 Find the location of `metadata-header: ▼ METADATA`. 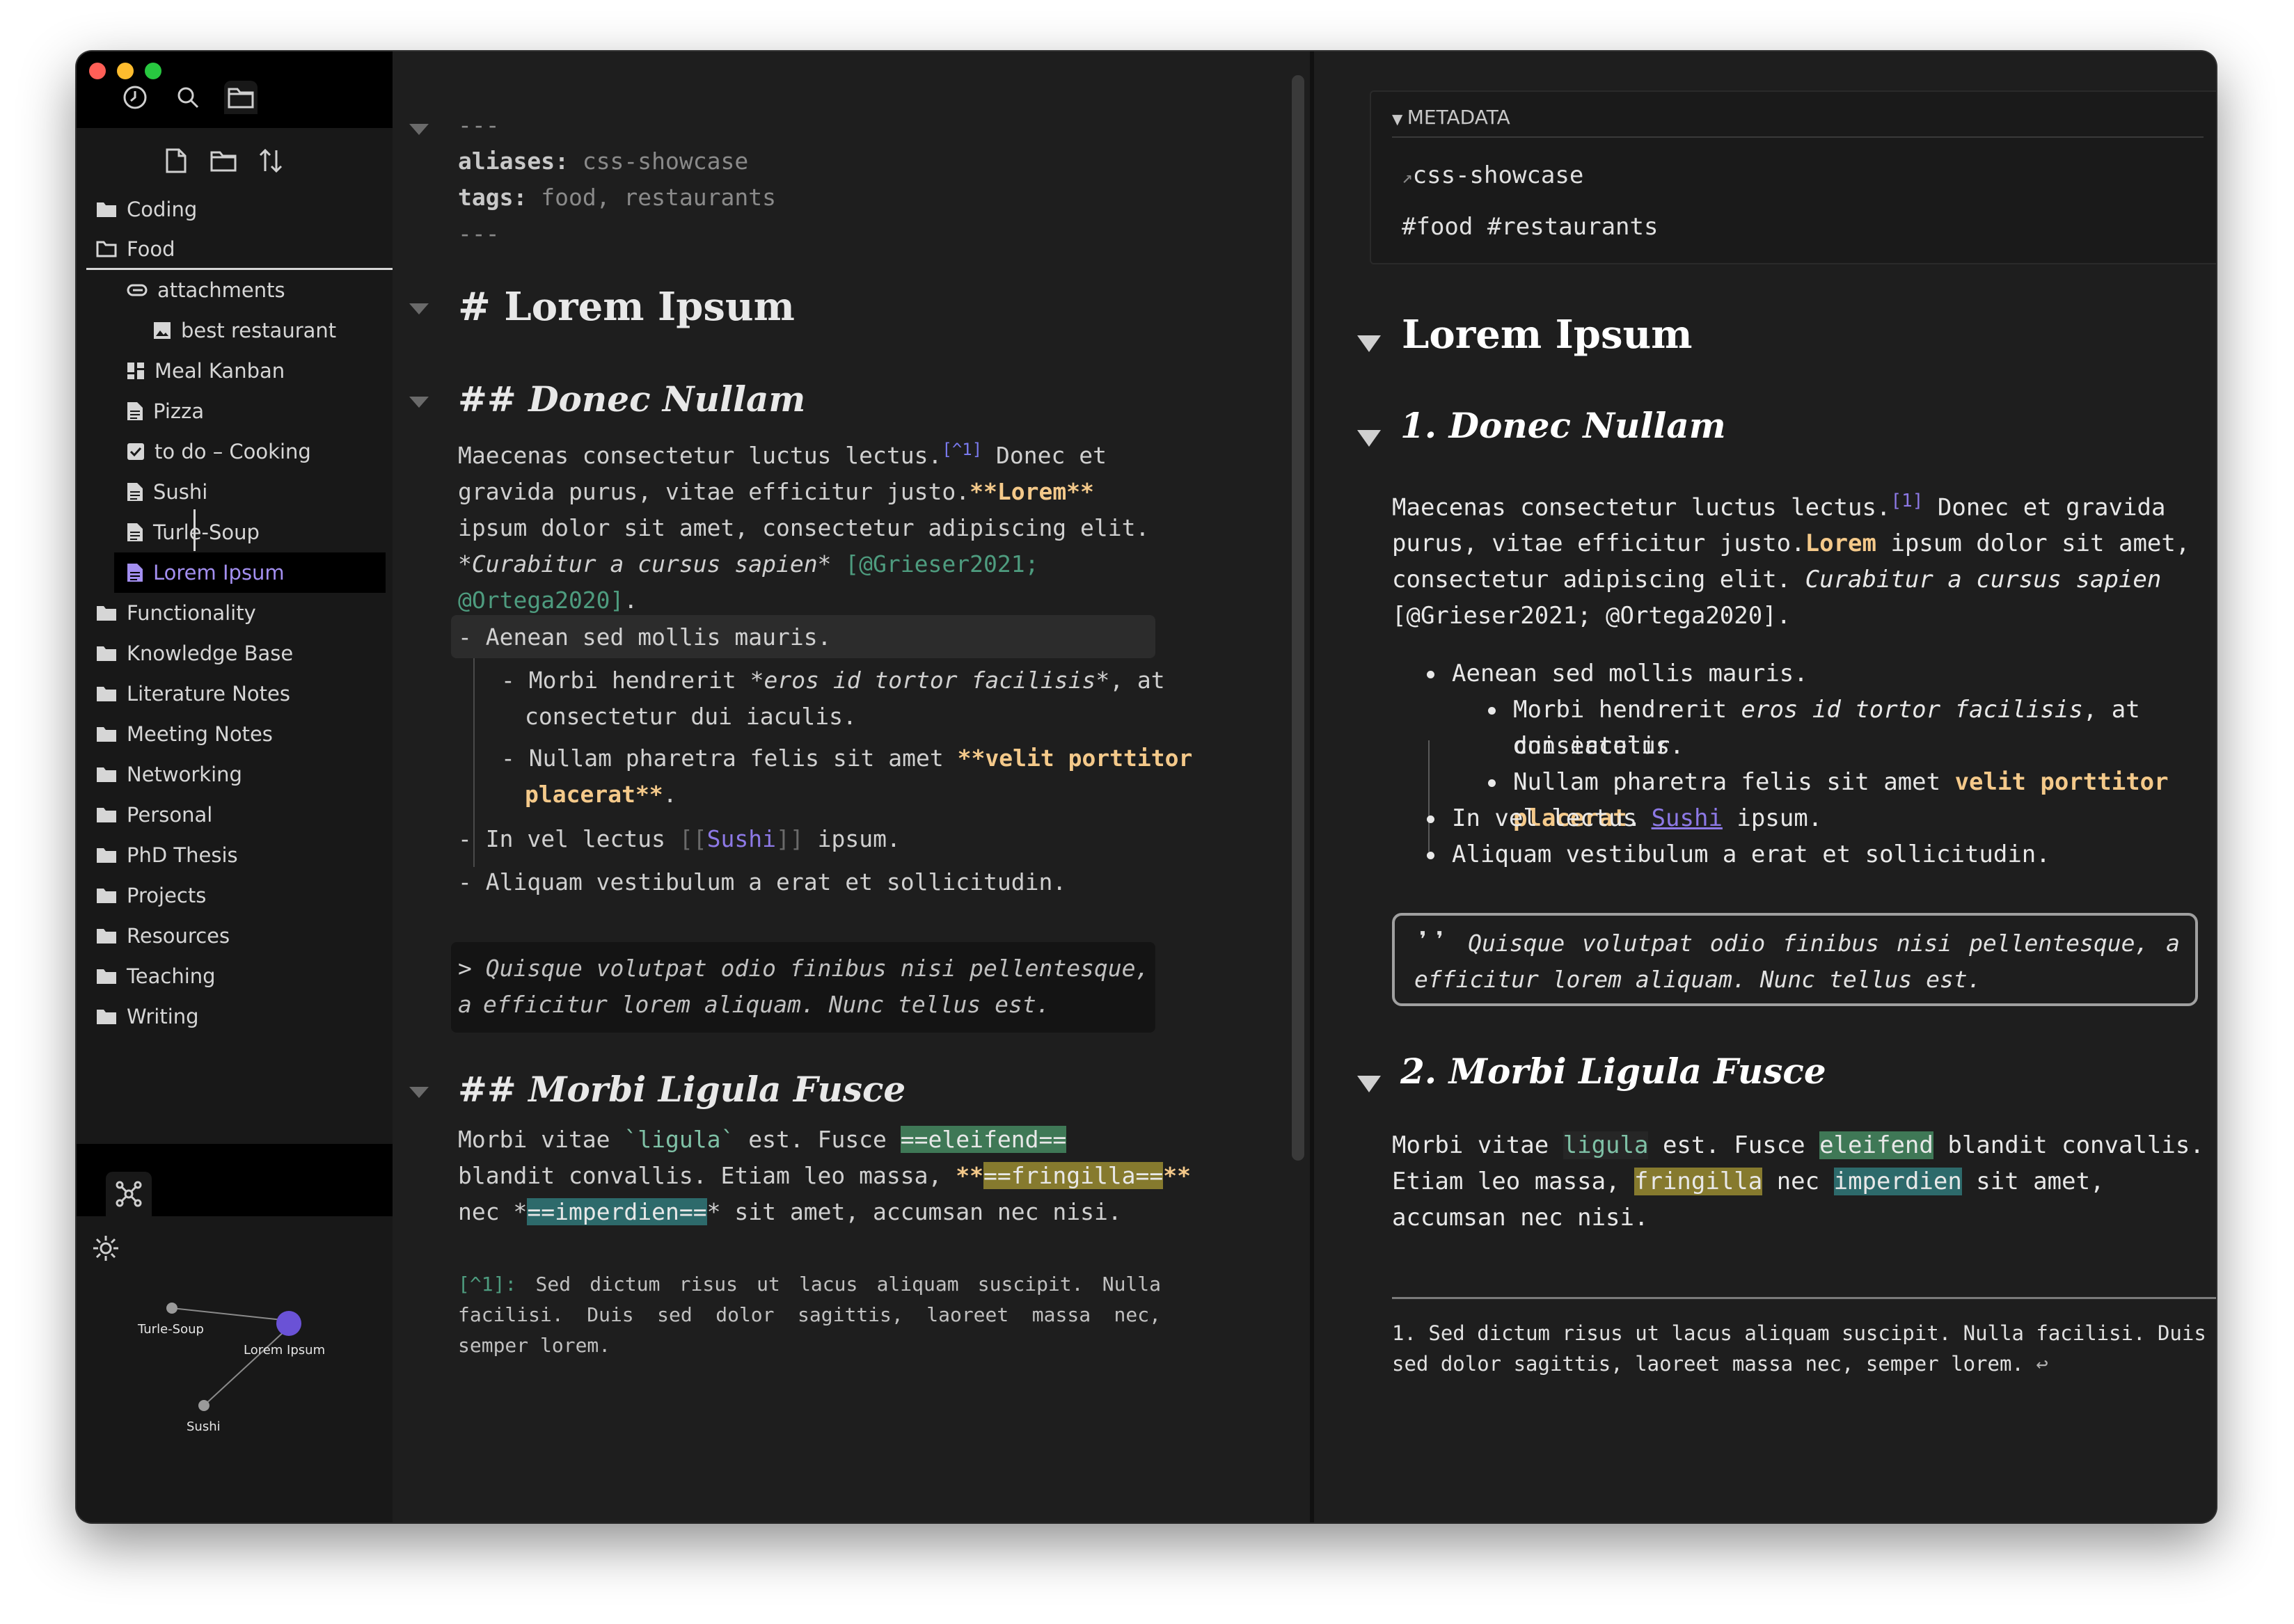

metadata-header: ▼ METADATA is located at coordinates (1451, 117).